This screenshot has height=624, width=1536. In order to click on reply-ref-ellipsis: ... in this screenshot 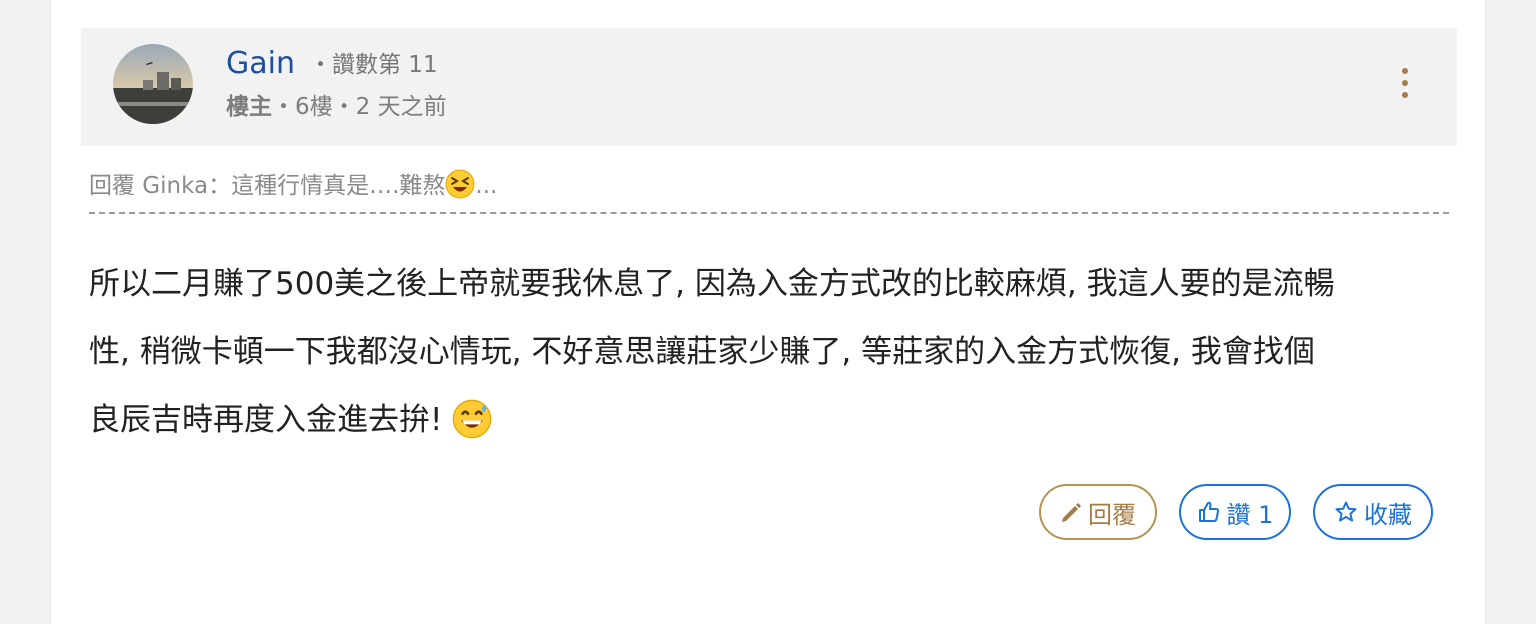, I will do `click(486, 186)`.